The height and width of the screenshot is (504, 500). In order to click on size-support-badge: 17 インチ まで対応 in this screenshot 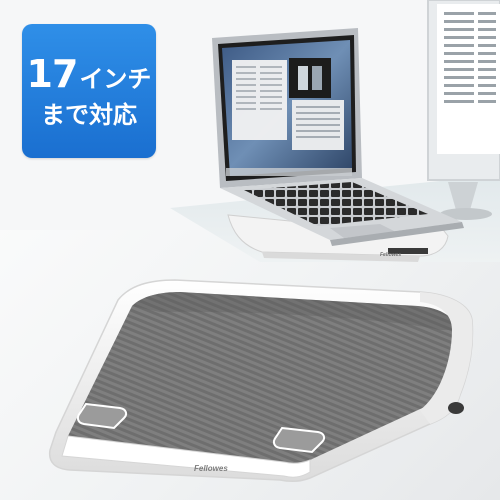, I will do `click(89, 91)`.